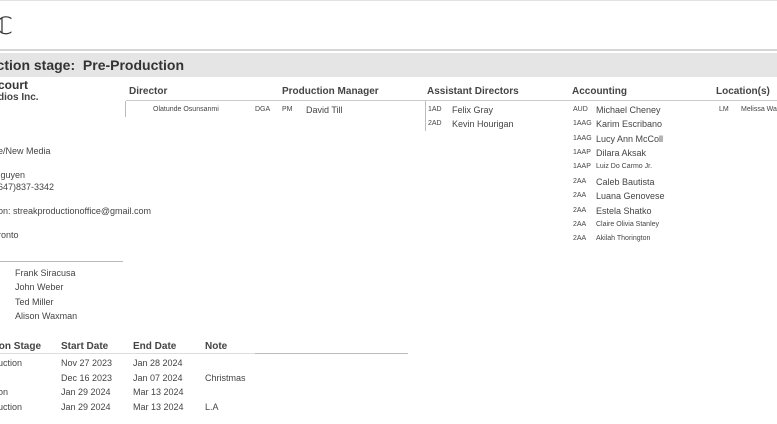 This screenshot has height=424, width=777. What do you see at coordinates (4, 392) in the screenshot?
I see `stage-cell: on` at bounding box center [4, 392].